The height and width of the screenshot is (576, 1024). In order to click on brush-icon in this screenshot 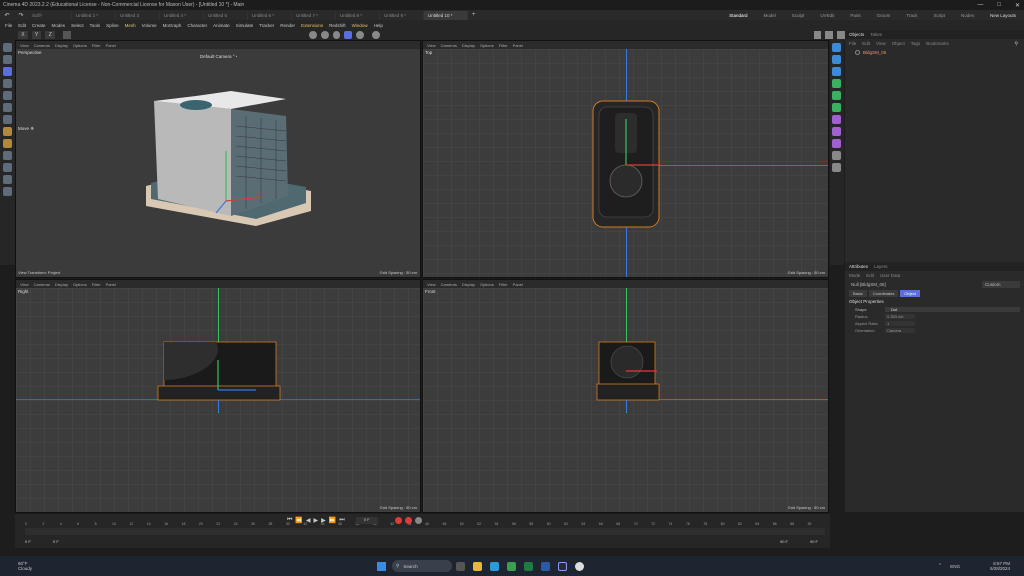, I will do `click(7, 131)`.